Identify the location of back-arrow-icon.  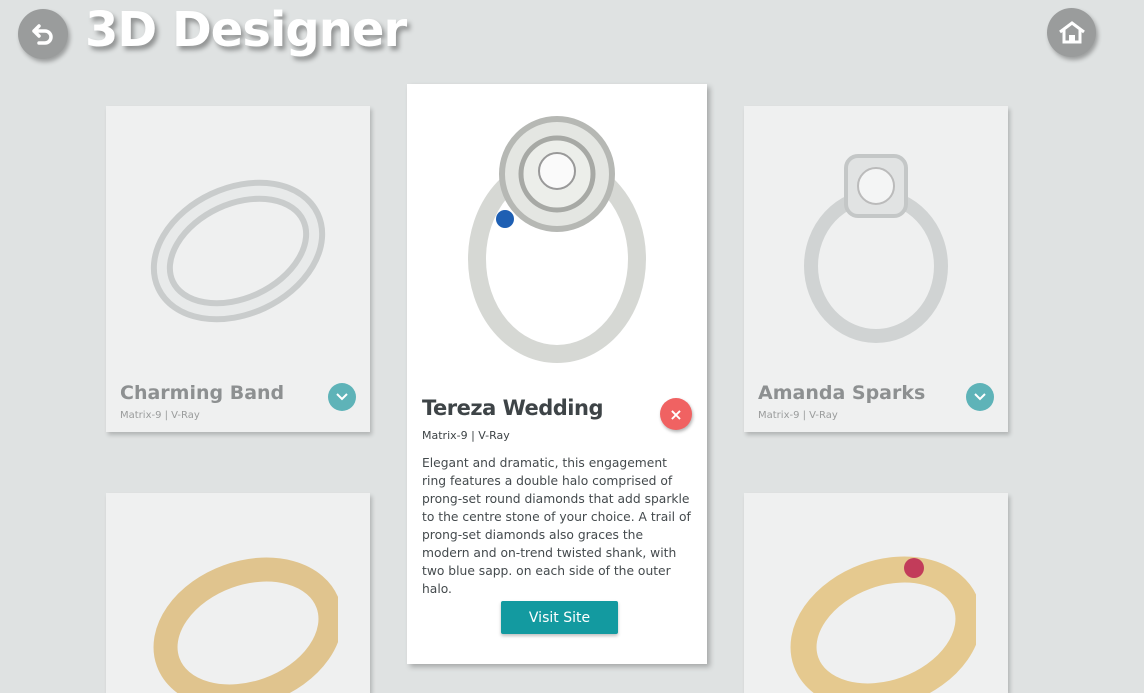
(42, 34).